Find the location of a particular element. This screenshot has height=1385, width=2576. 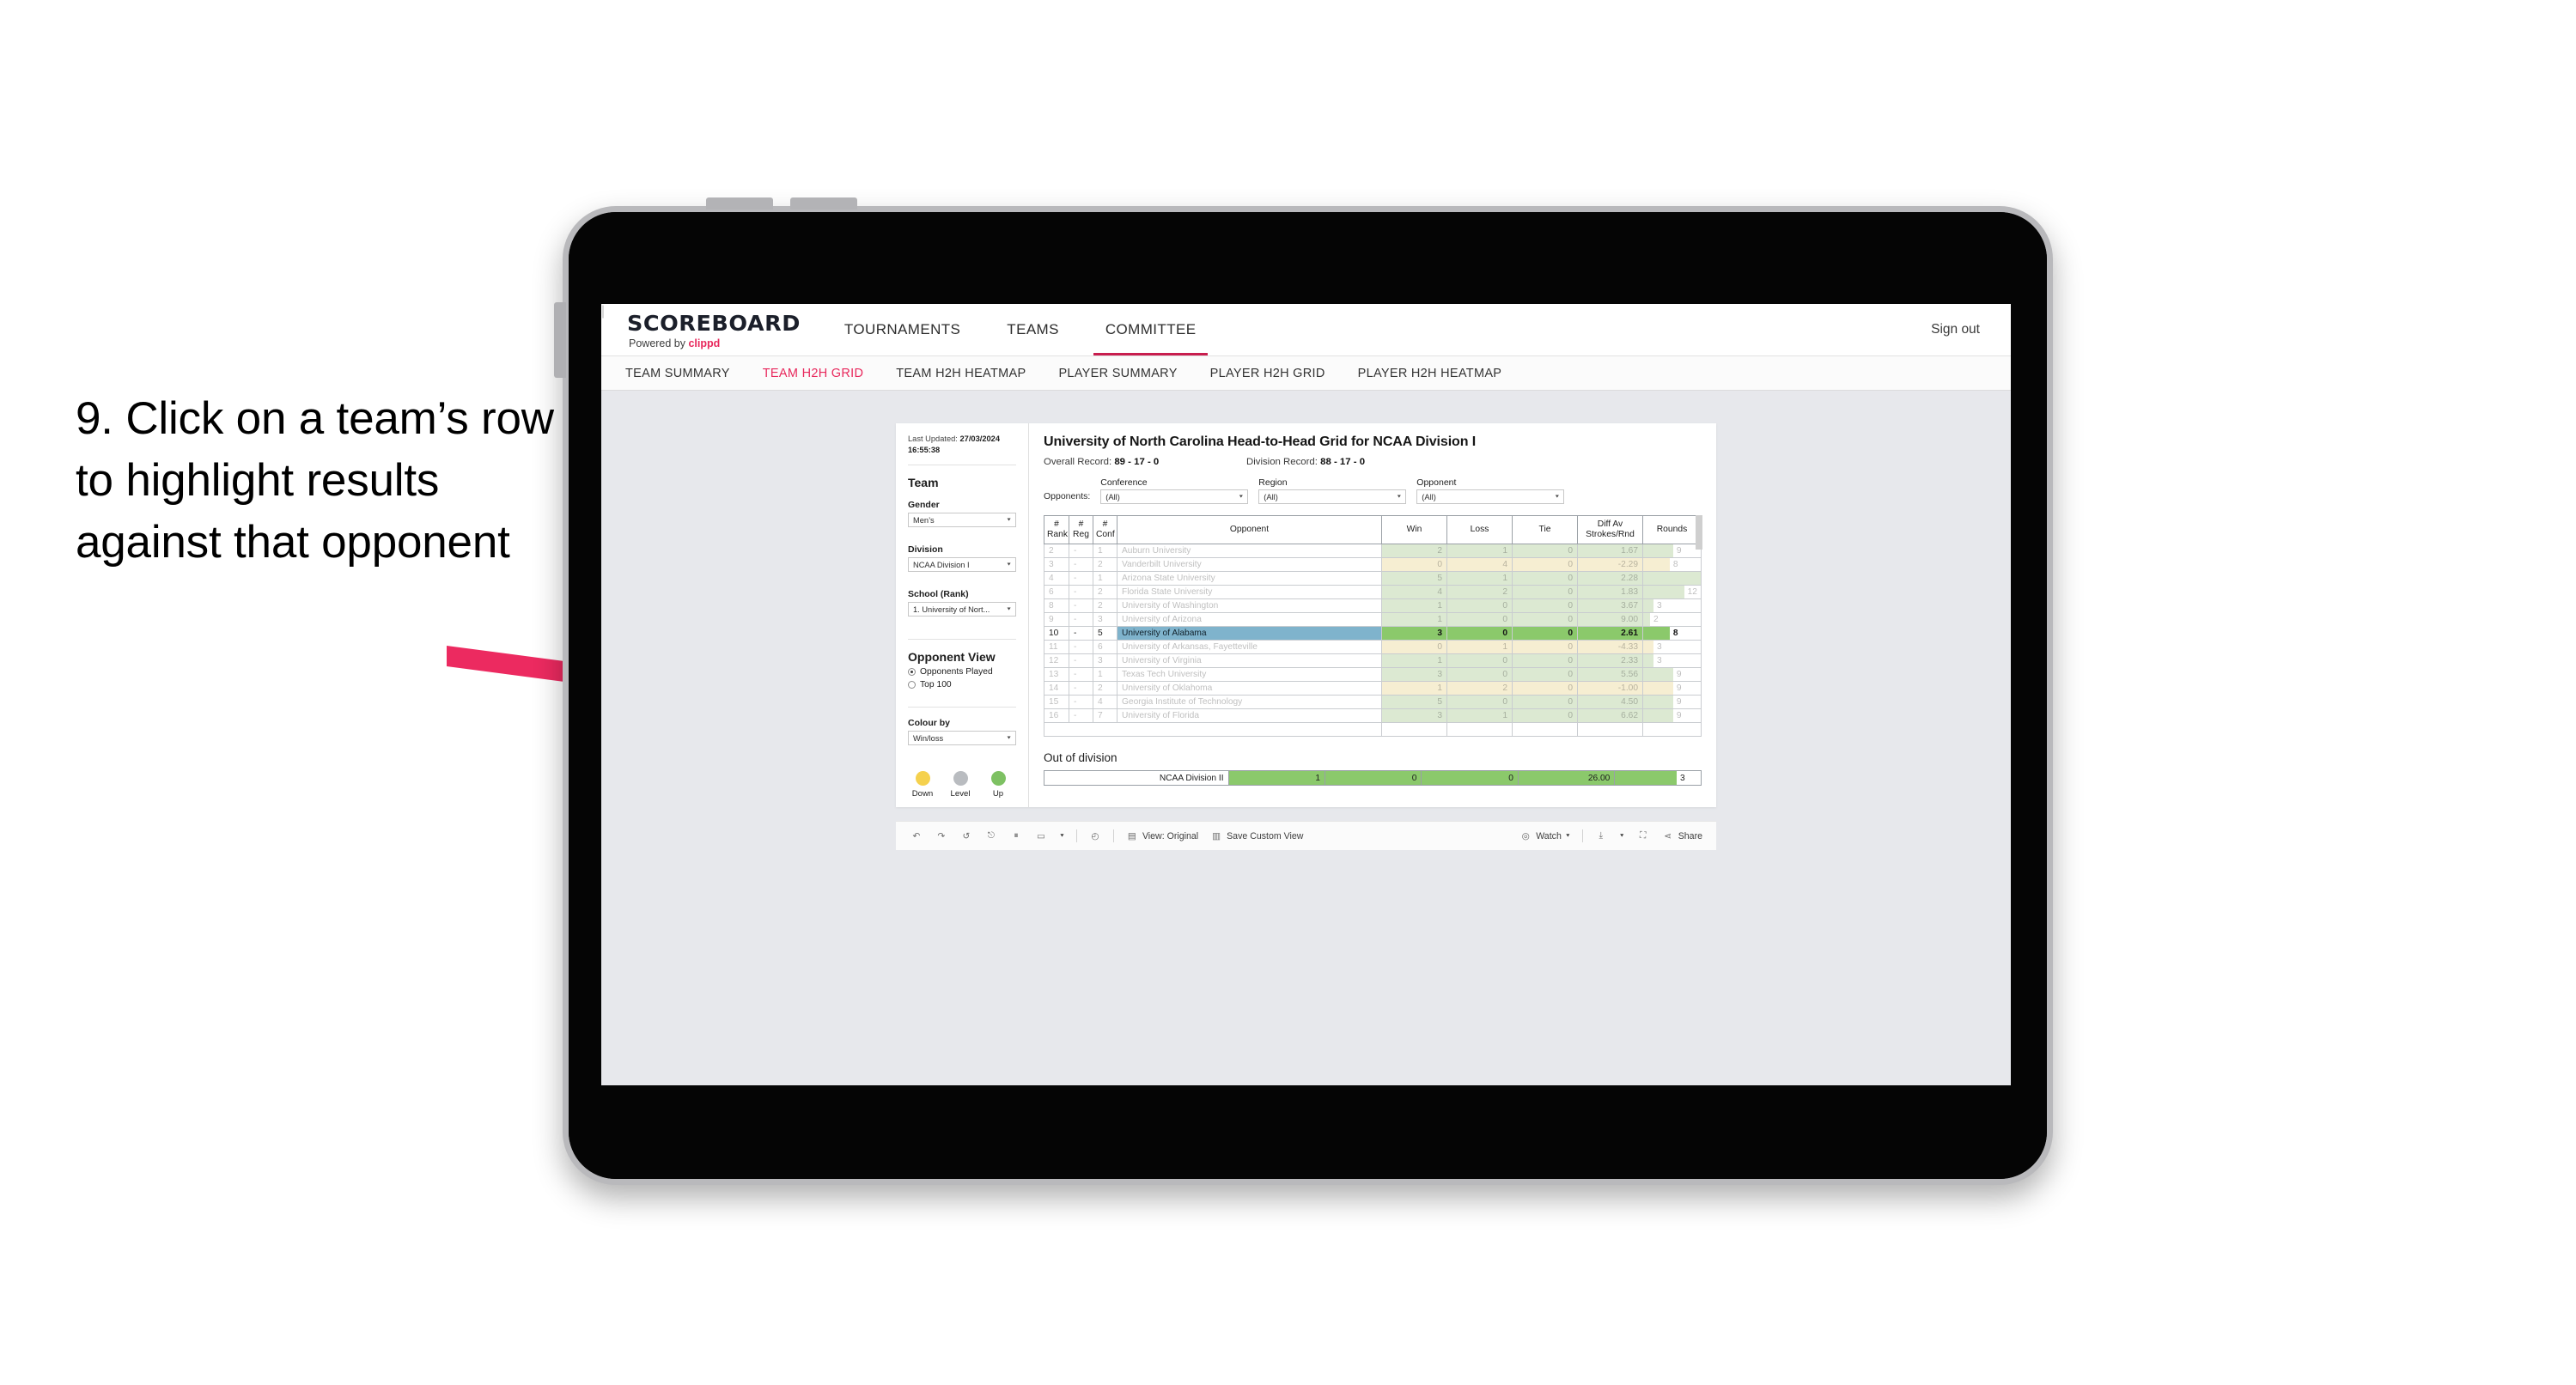

tab-player-h2h-heatmap: PLAYER H2H HEATMAP is located at coordinates (1430, 373).